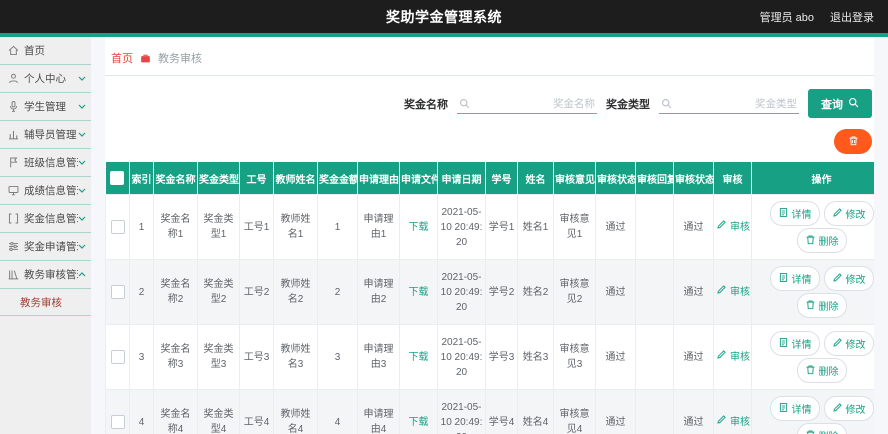 The width and height of the screenshot is (888, 434). I want to click on bonus-type-input, so click(736, 103).